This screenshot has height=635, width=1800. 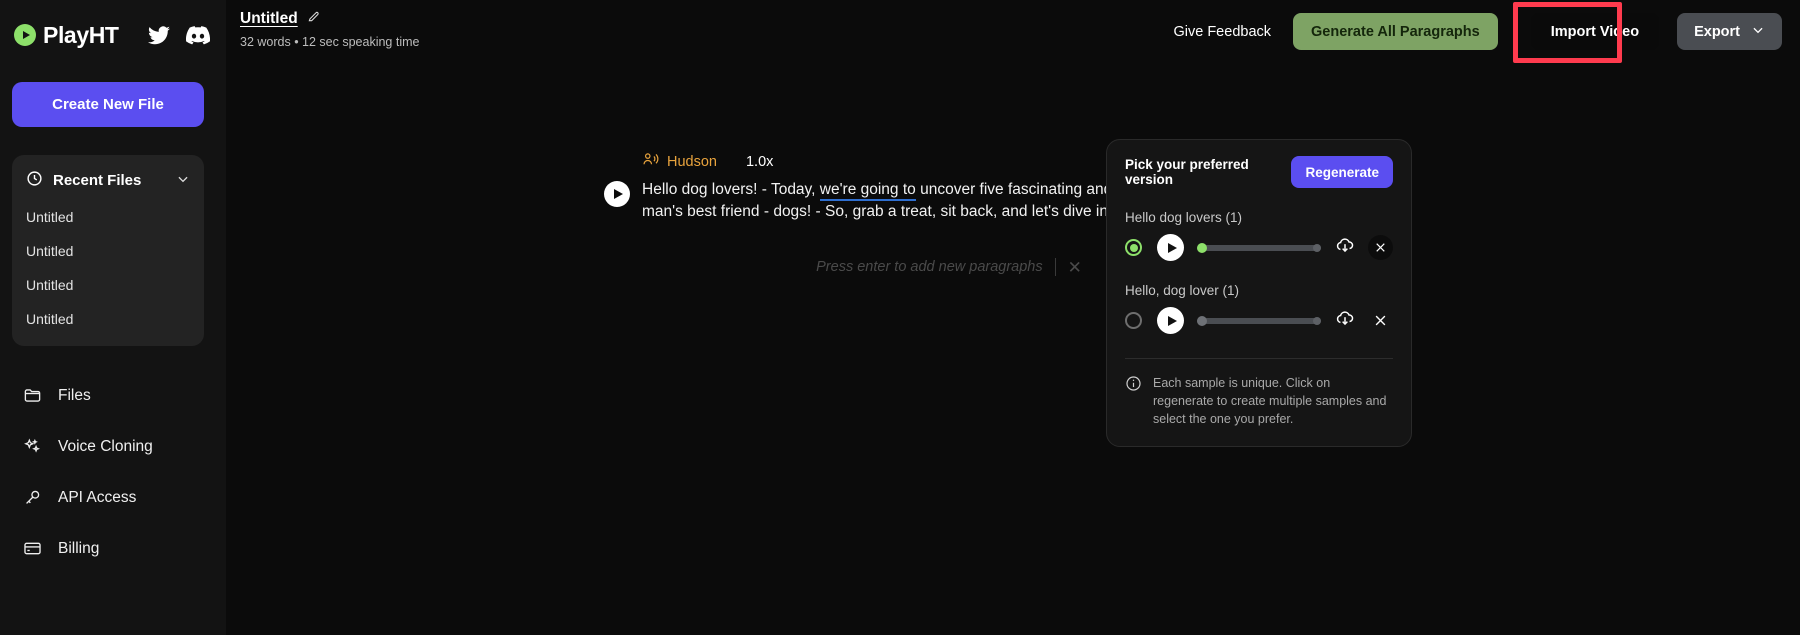 I want to click on text-segment: uncover five fascinating and, so click(x=1016, y=189).